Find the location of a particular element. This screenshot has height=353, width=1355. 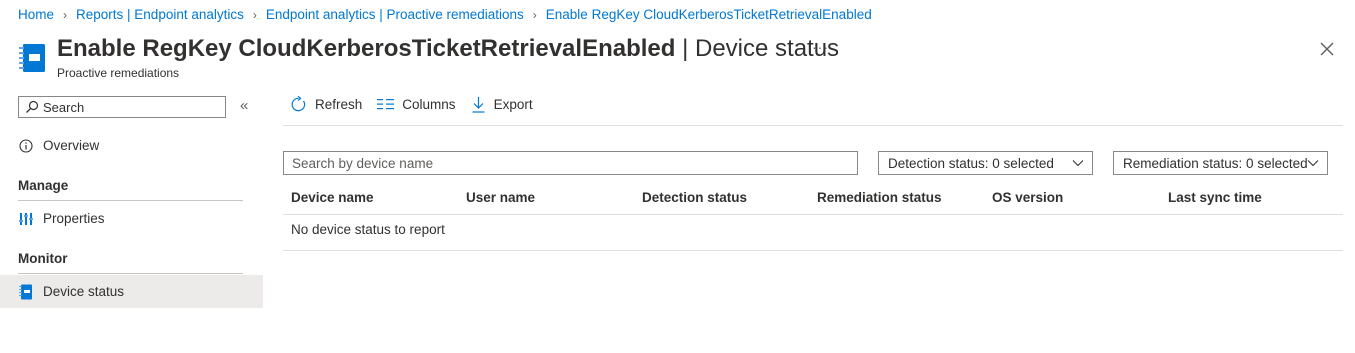

sidebar-item-device-status: Device status is located at coordinates (131, 291).